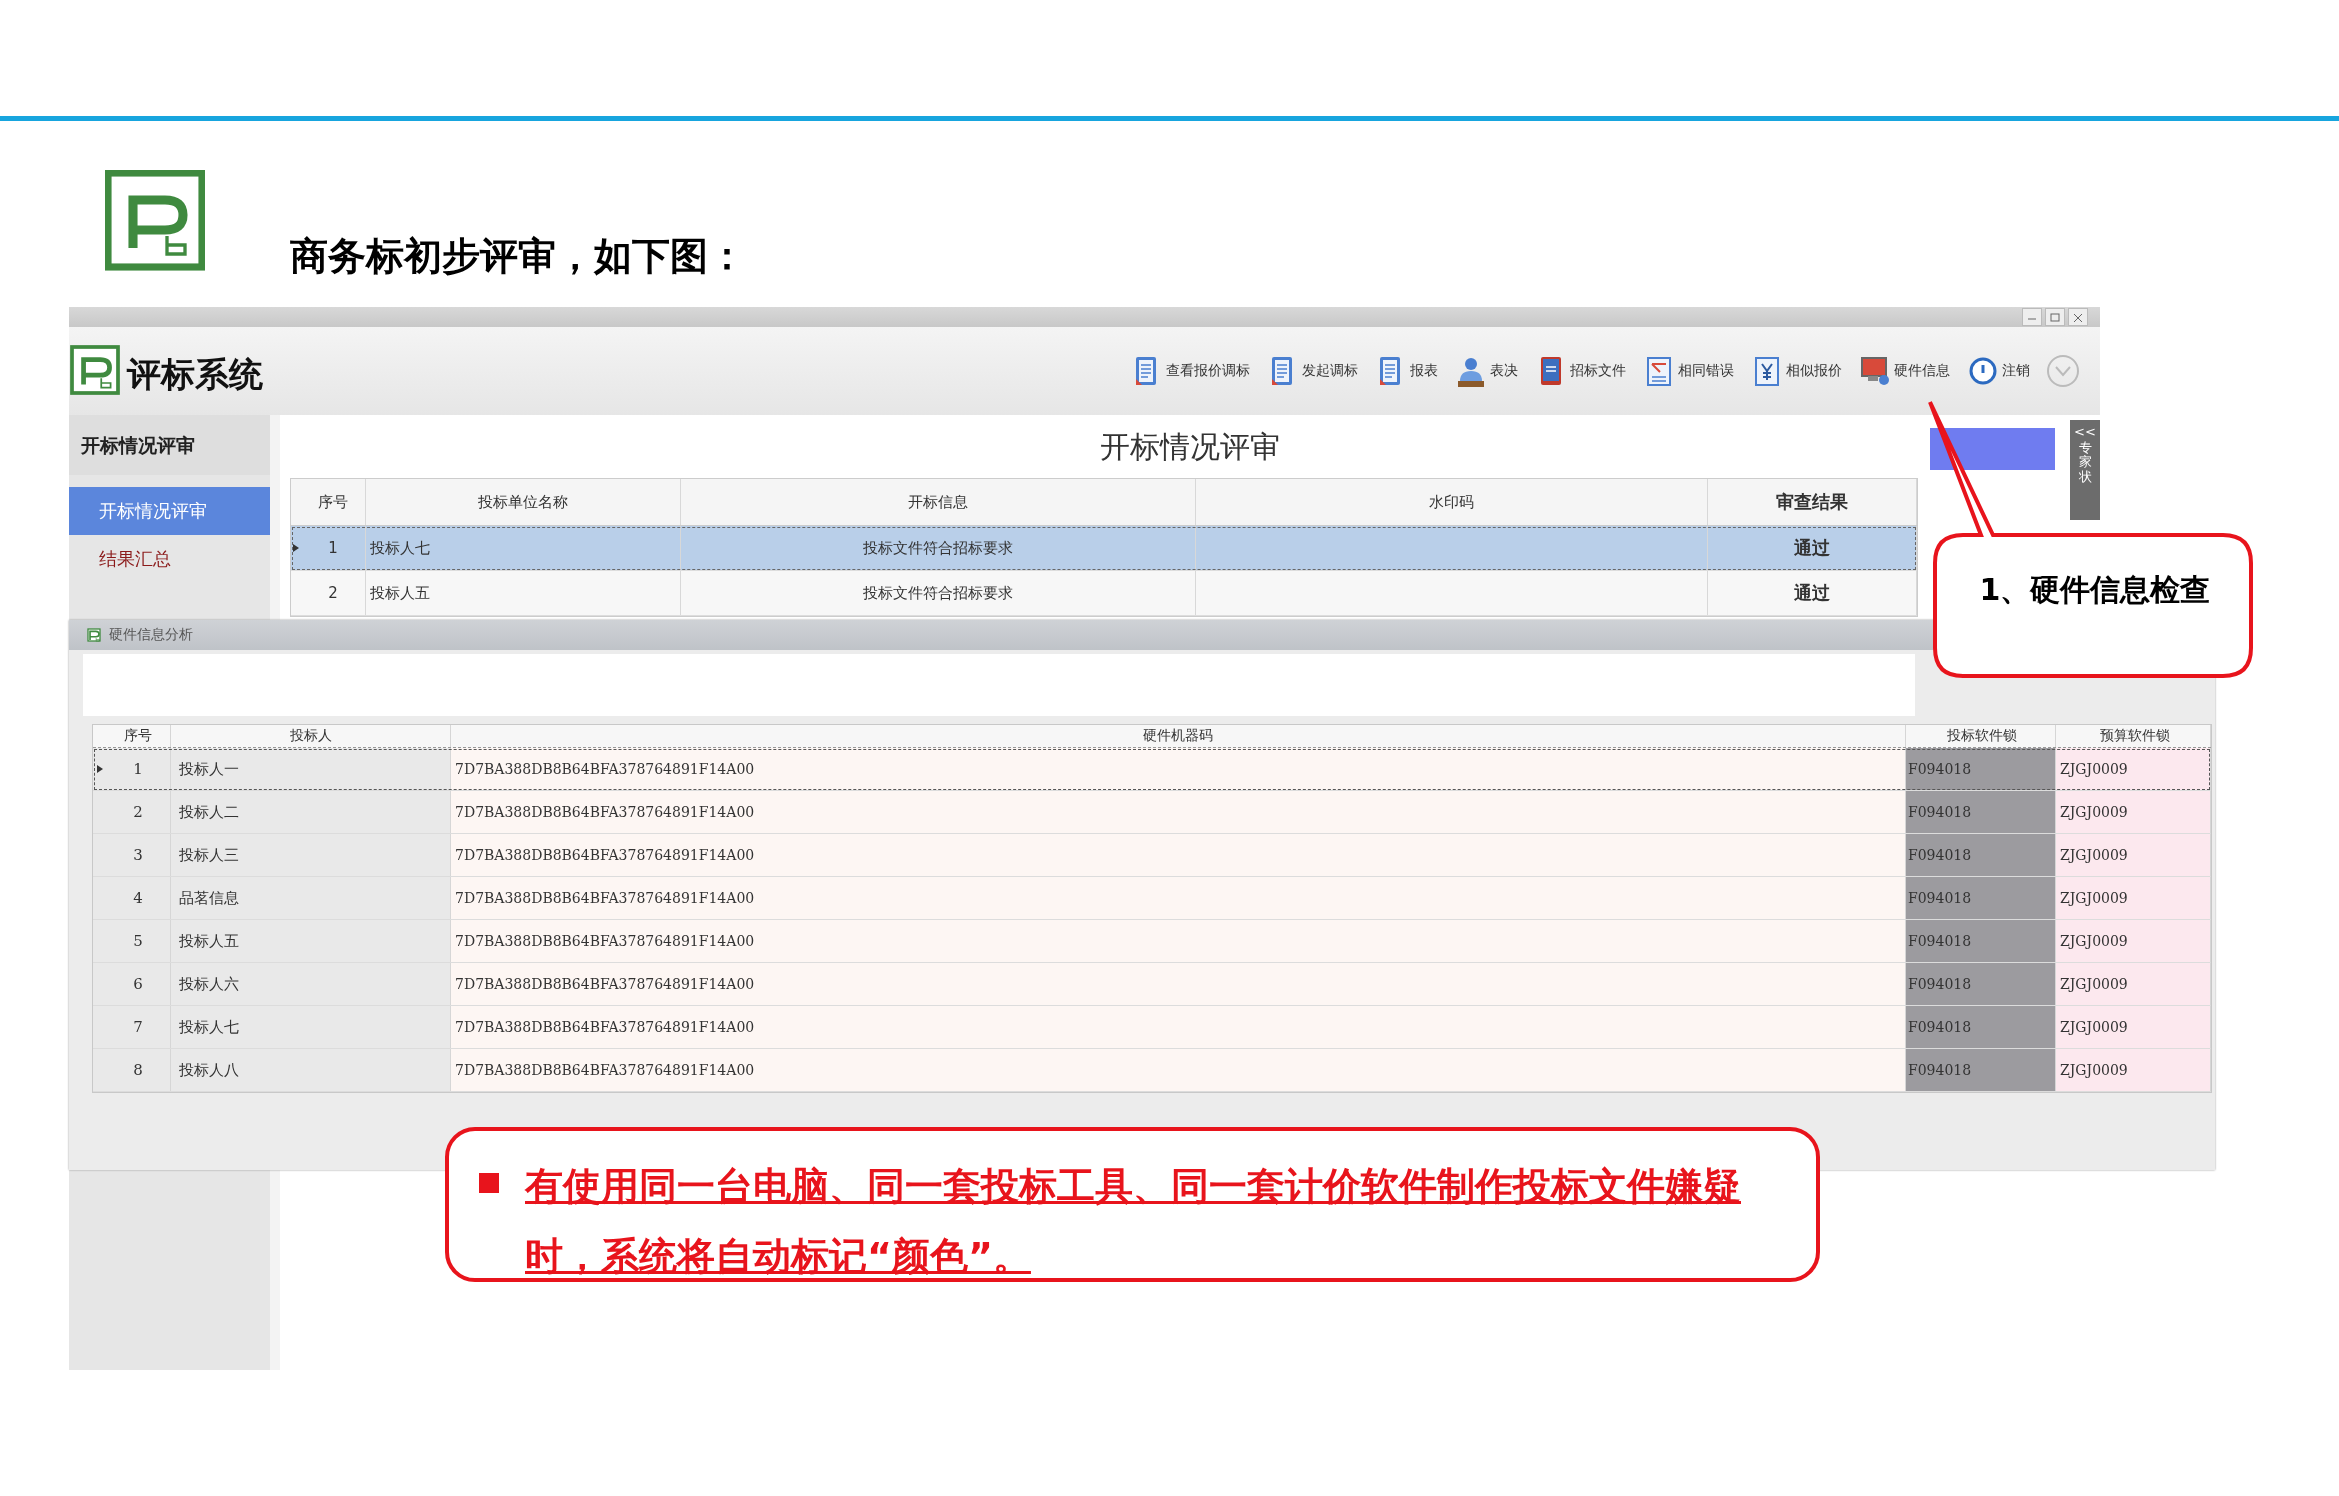  Describe the element at coordinates (1487, 371) in the screenshot. I see `toolbar-button: 表决` at that location.